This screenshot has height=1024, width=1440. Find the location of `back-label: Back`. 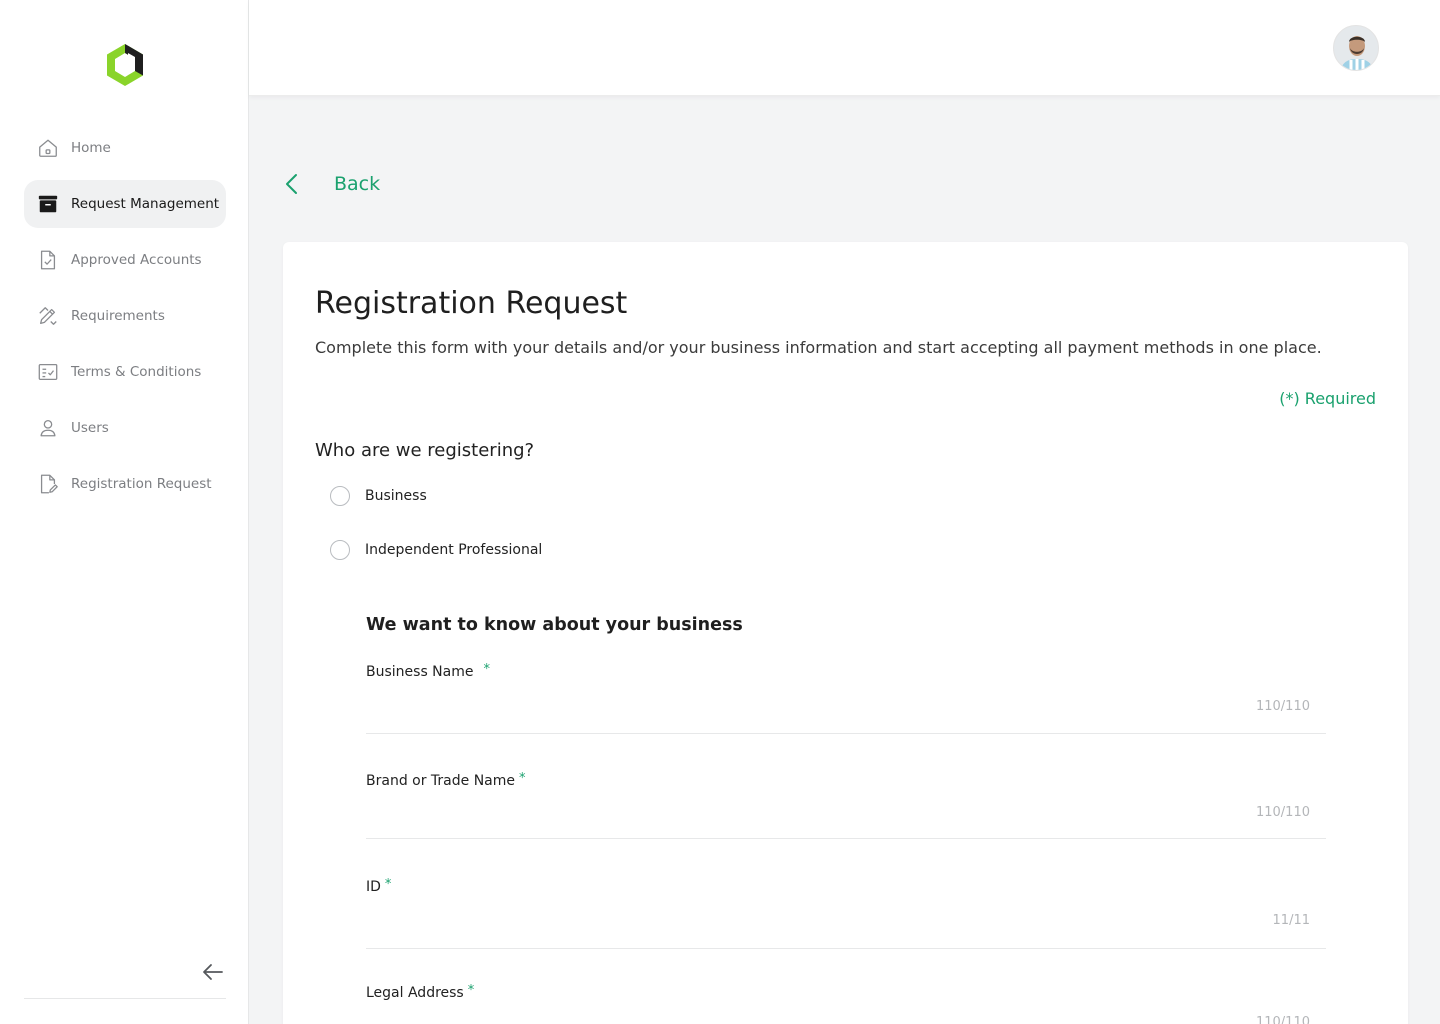

back-label: Back is located at coordinates (357, 184).